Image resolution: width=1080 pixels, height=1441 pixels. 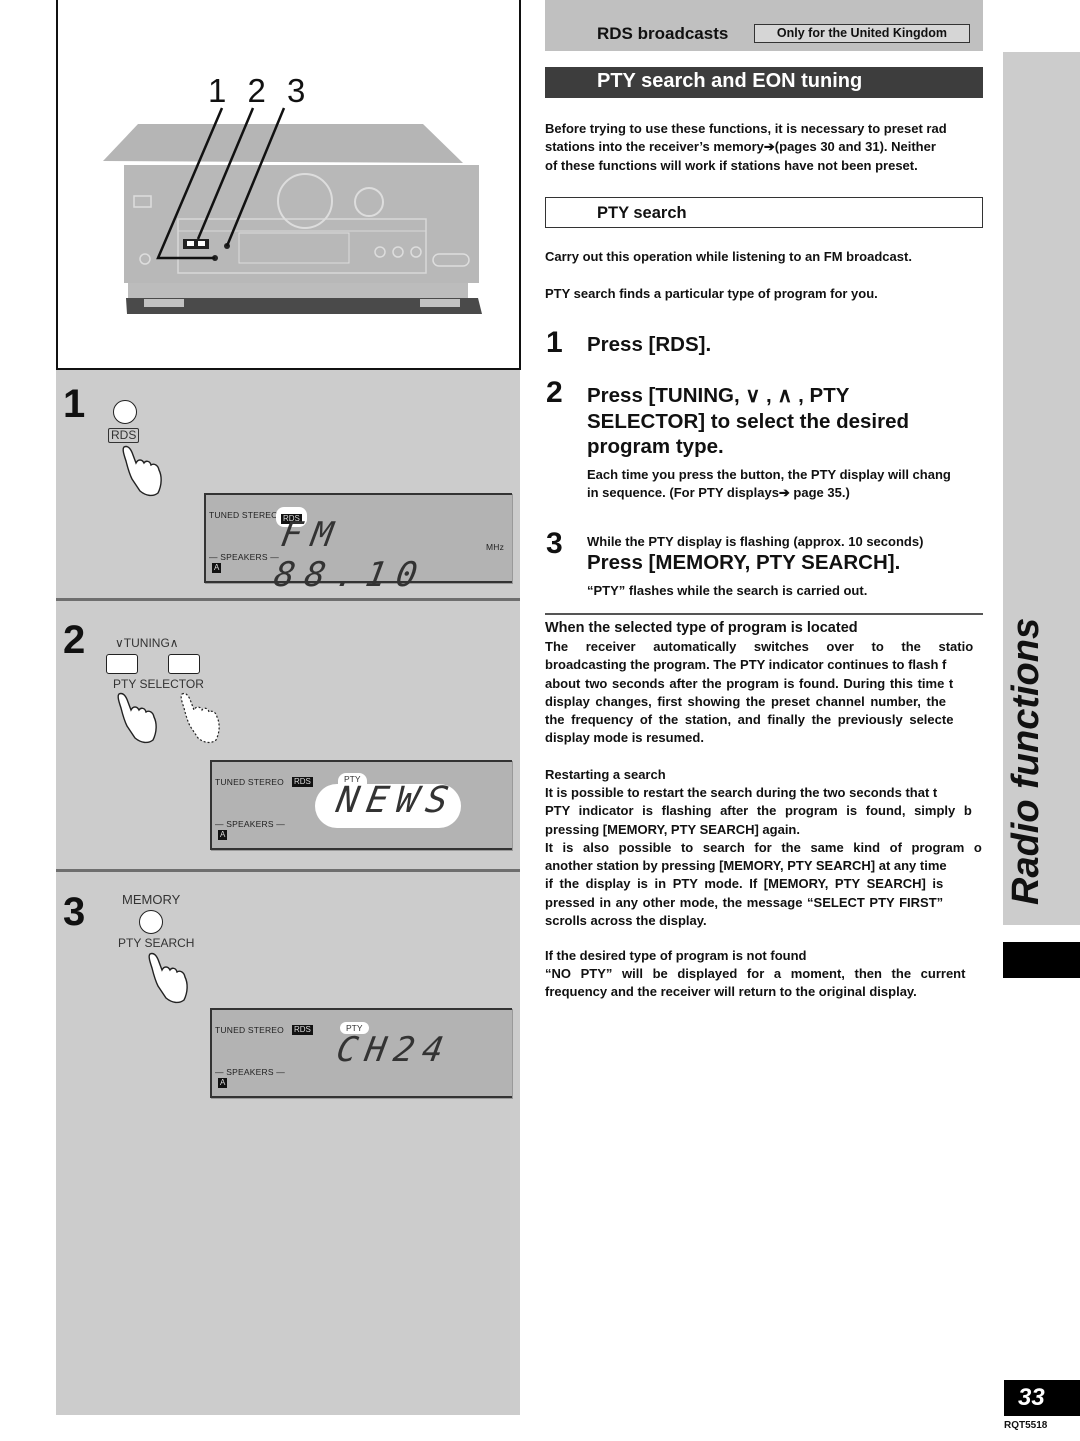 I want to click on step-1-heading: Press [RDS]., so click(x=649, y=344).